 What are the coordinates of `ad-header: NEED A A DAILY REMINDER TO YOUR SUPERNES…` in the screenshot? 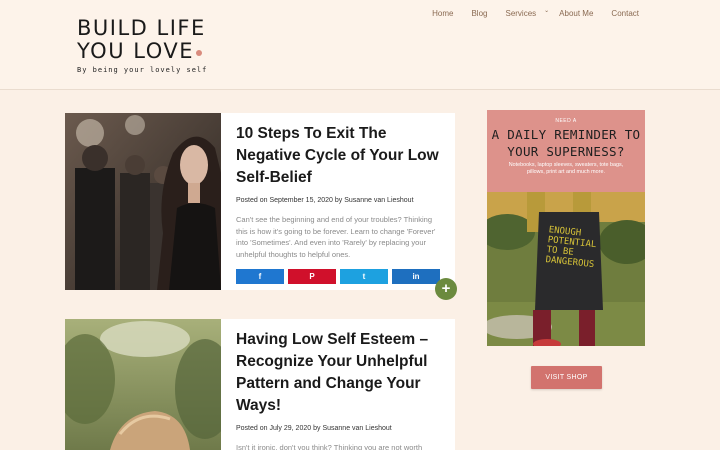 It's located at (566, 151).